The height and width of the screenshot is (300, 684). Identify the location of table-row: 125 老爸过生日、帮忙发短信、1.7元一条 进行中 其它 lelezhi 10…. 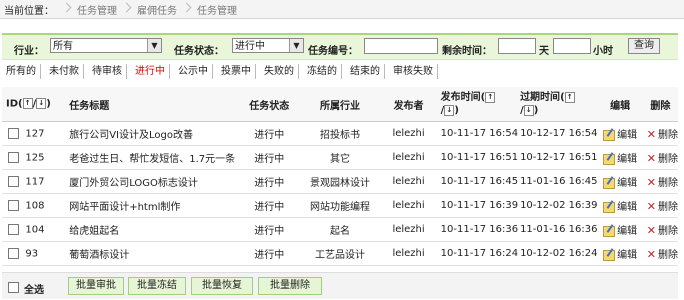
(340, 157).